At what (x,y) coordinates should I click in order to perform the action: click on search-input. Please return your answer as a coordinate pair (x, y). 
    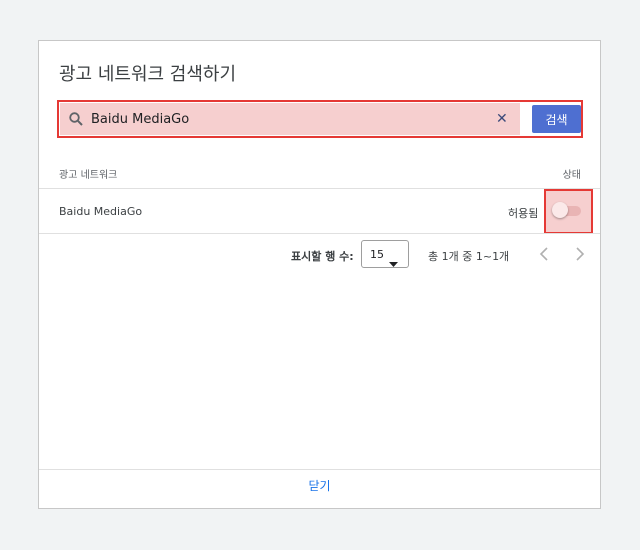
    Looking at the image, I should click on (286, 119).